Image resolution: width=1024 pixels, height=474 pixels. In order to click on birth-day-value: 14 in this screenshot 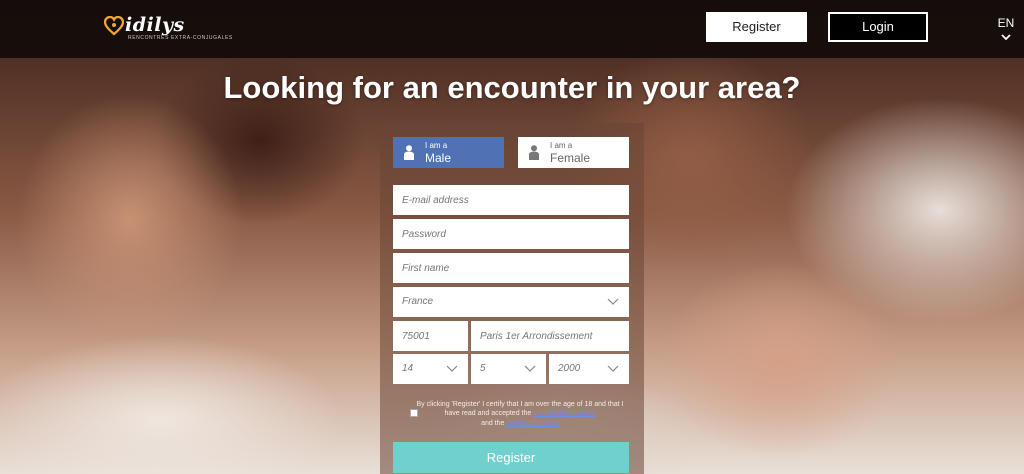, I will do `click(408, 368)`.